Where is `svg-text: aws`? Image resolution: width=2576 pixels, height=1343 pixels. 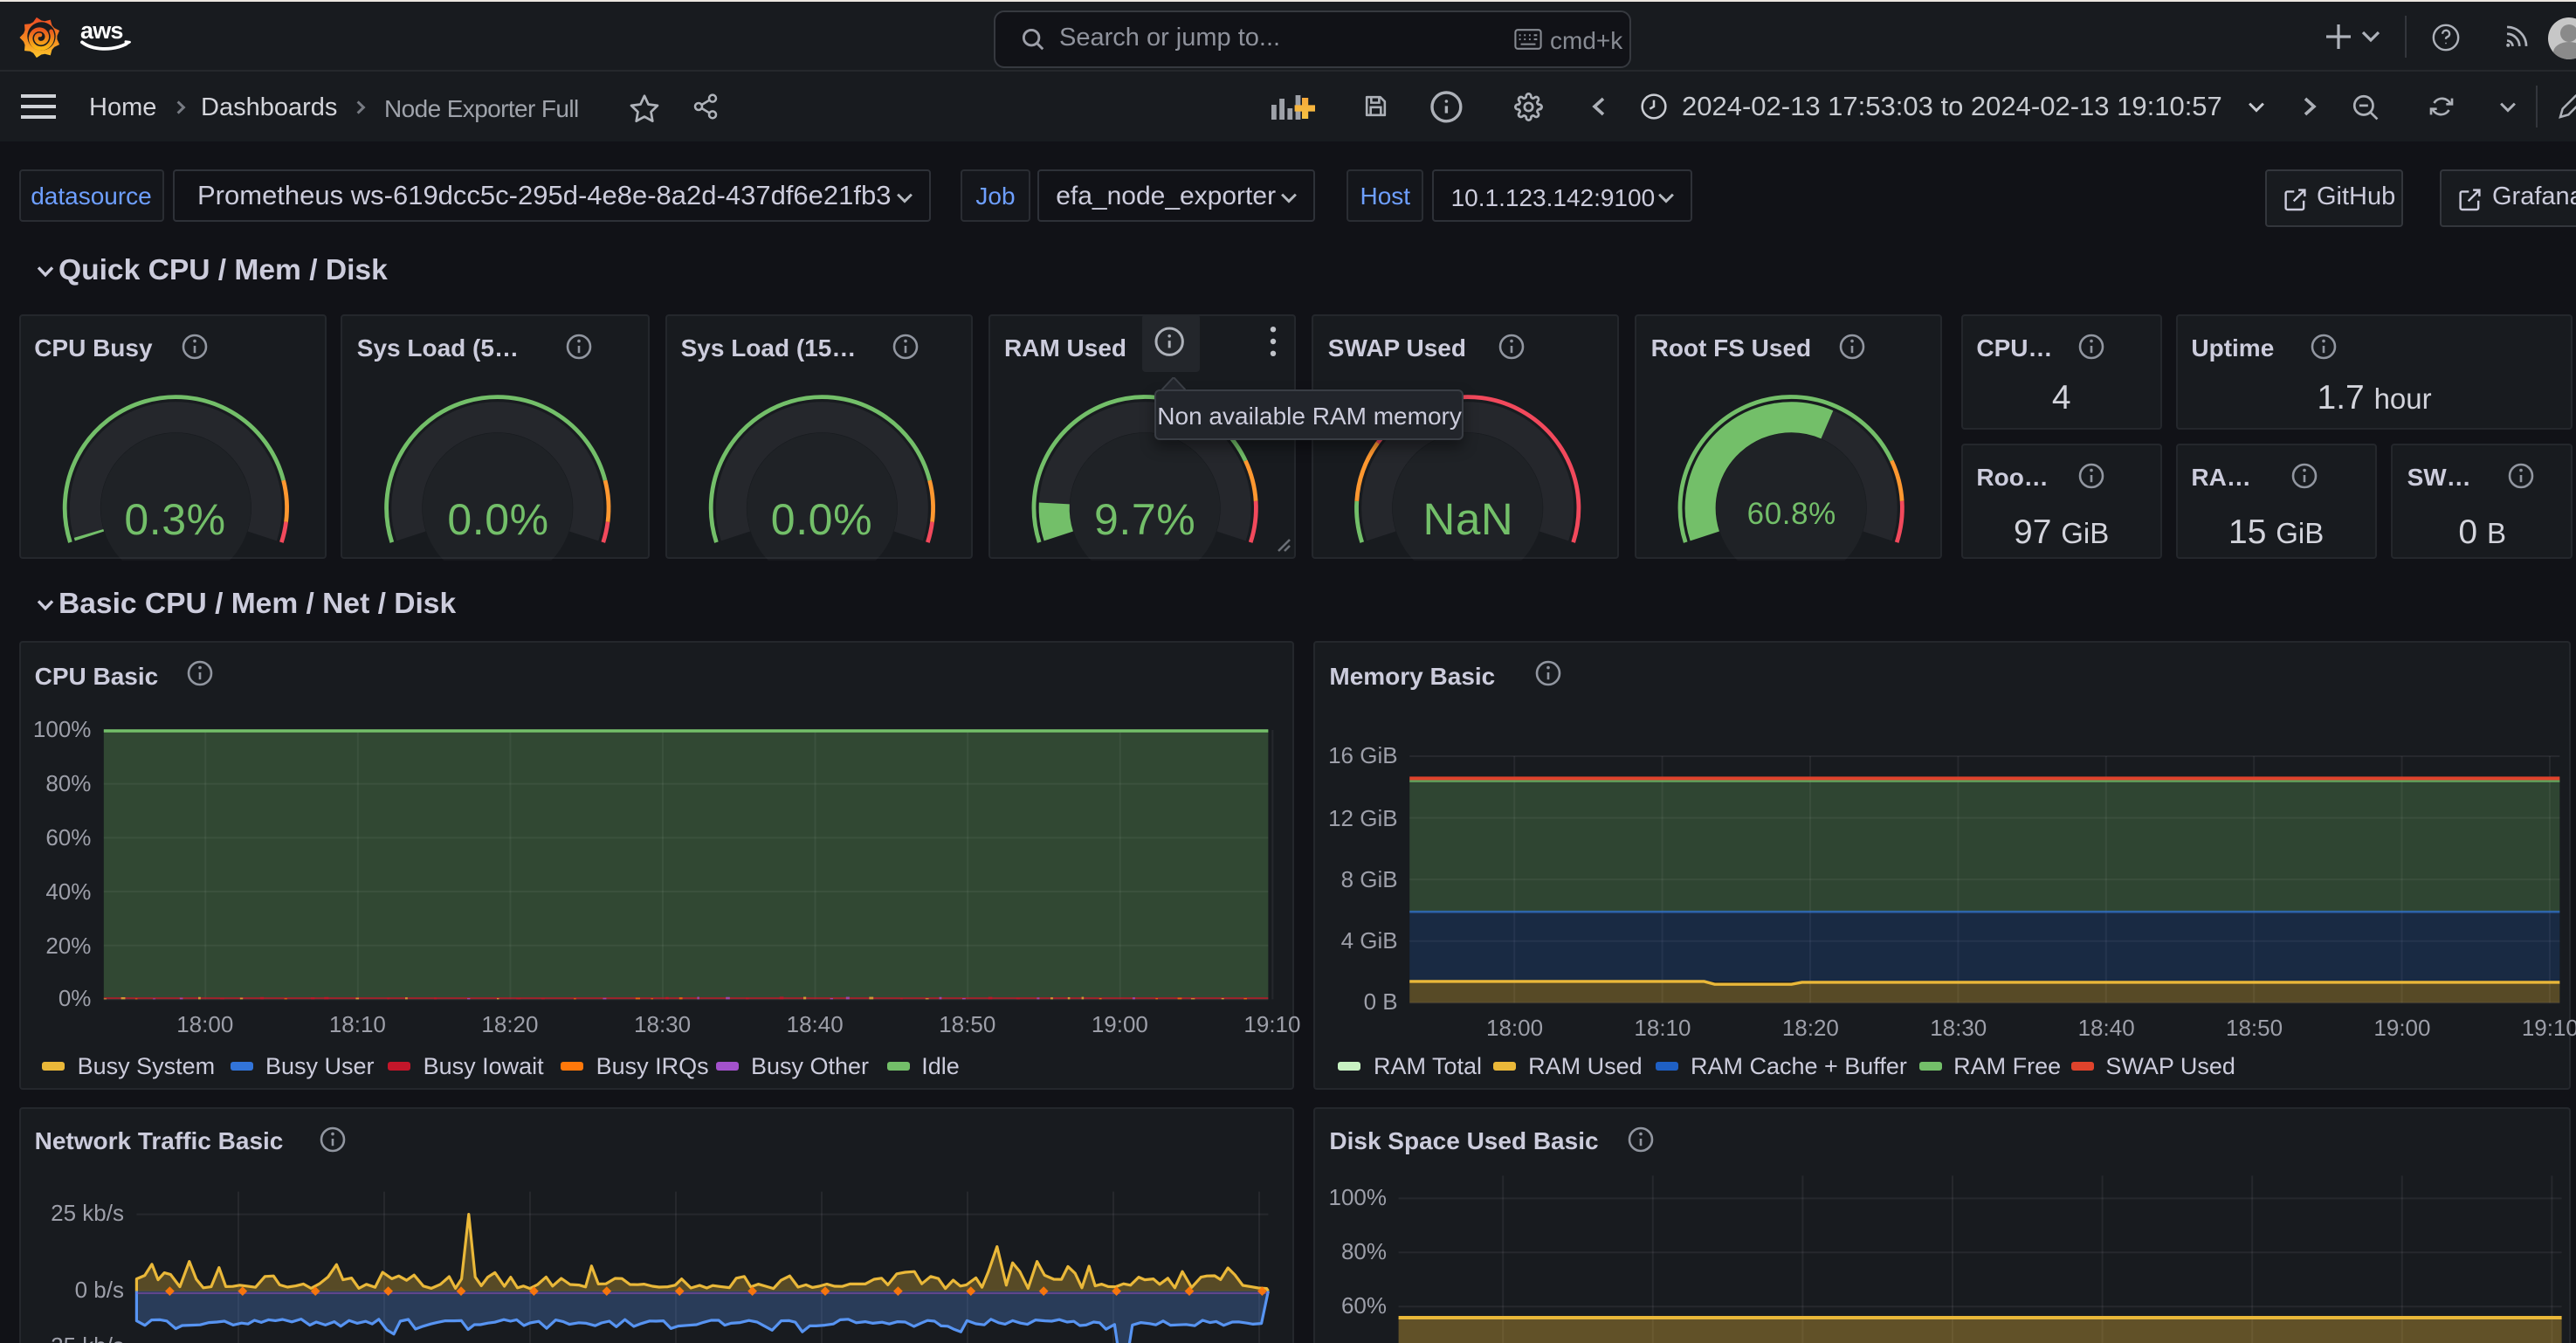 svg-text: aws is located at coordinates (100, 32).